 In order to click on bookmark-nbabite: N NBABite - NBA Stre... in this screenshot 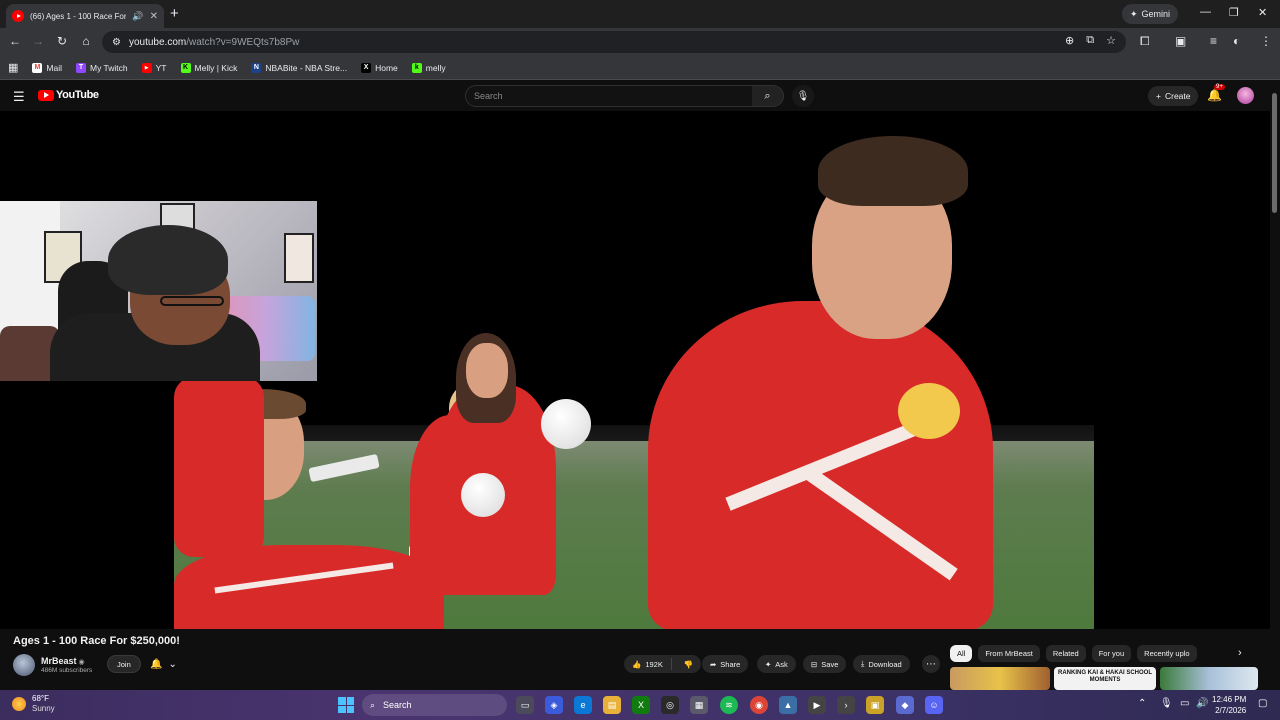, I will do `click(299, 67)`.